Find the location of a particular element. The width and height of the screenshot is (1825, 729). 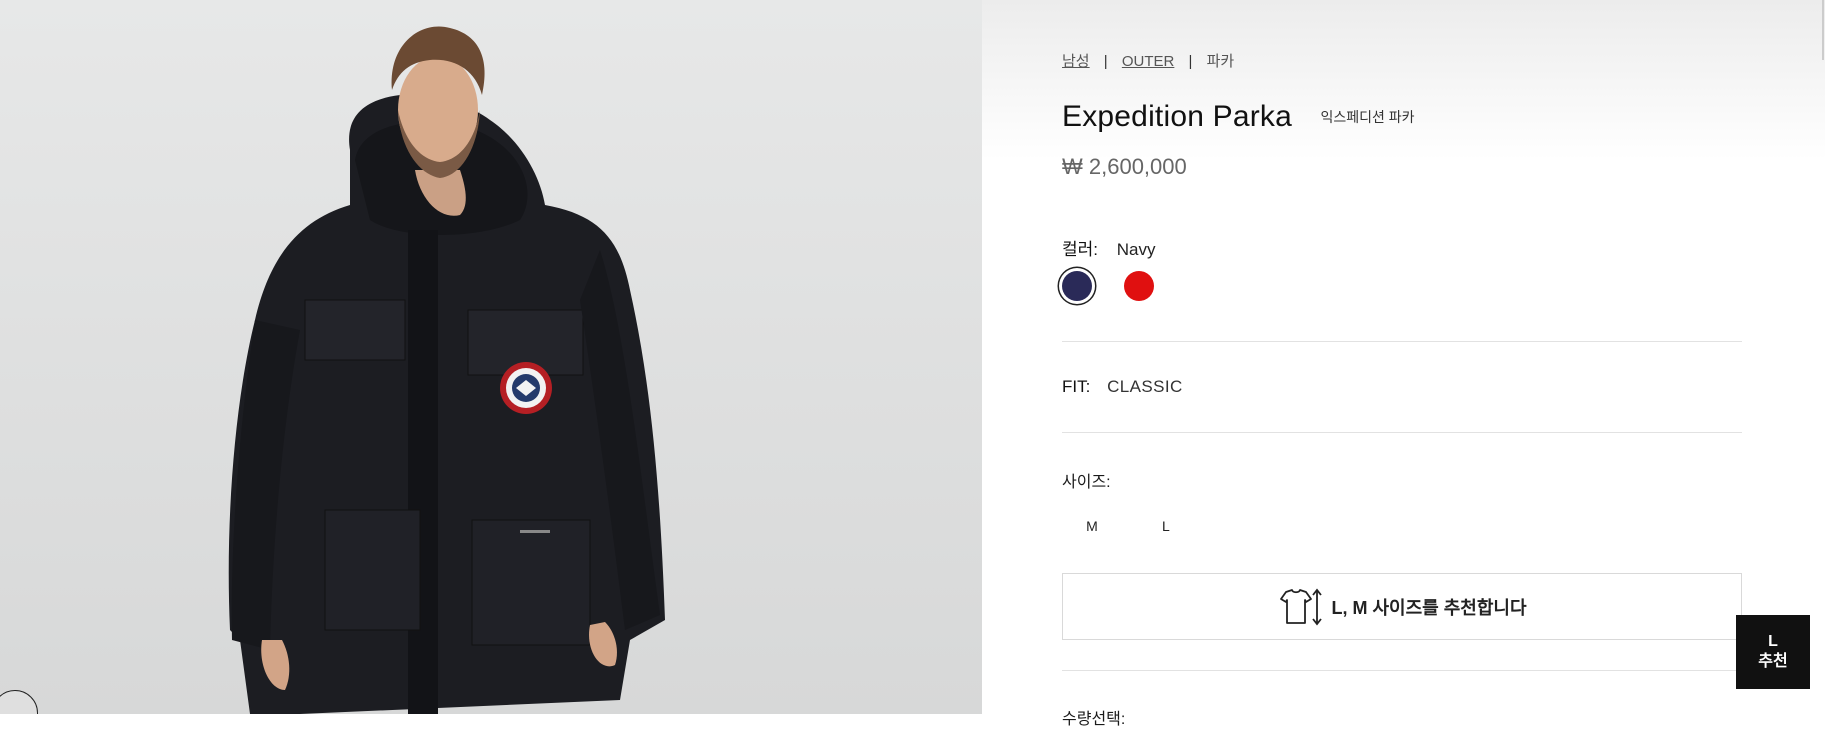

size-recommendation: L, M 사이즈를 추천합니다 is located at coordinates (1402, 606).